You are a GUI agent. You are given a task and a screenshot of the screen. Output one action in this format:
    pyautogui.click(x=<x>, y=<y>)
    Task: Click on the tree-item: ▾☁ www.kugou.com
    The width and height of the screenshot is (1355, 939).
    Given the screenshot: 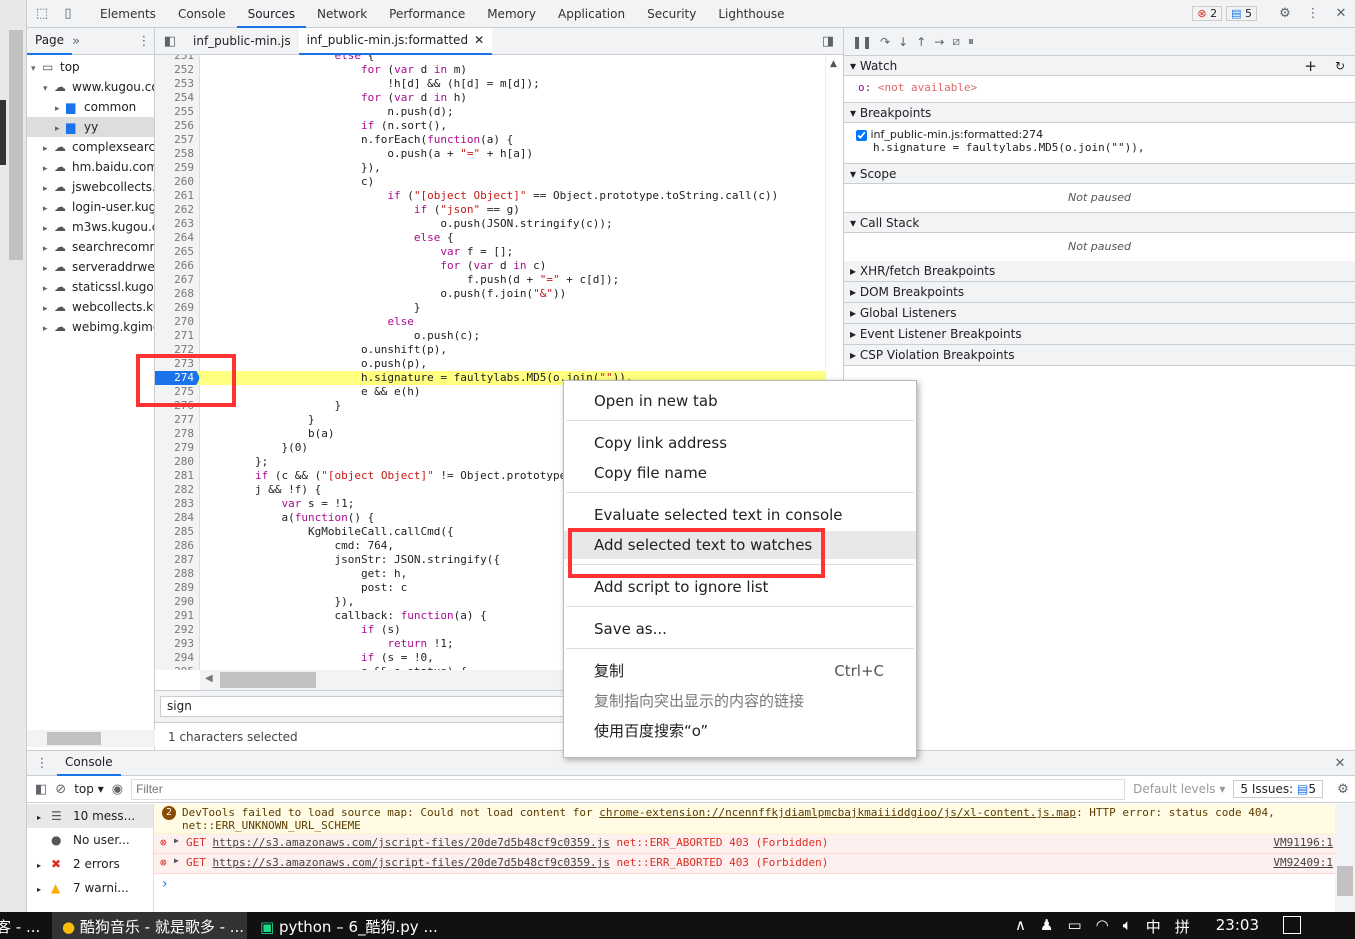 What is the action you would take?
    pyautogui.click(x=90, y=87)
    